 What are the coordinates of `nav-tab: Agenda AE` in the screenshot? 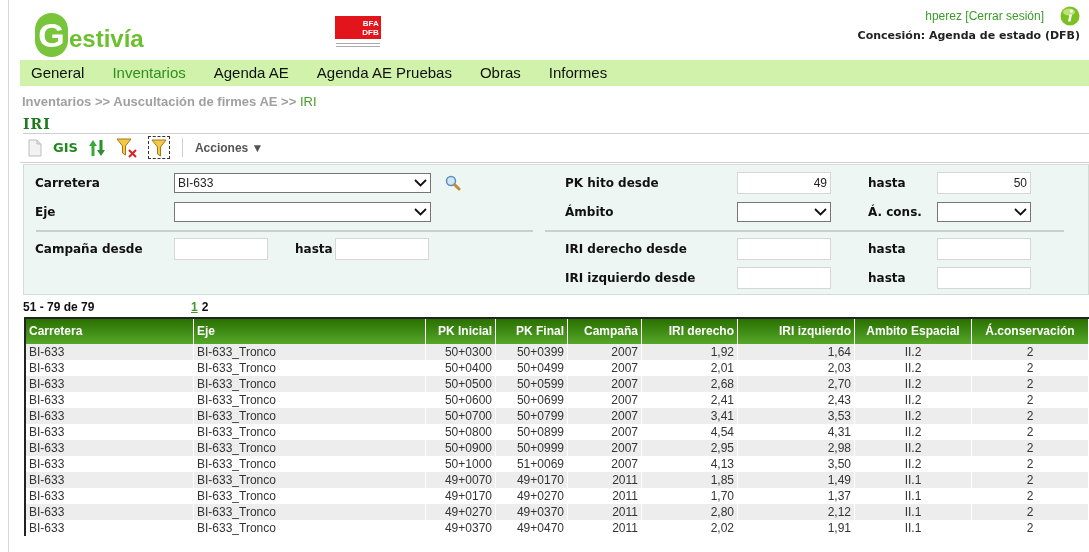 It's located at (251, 73).